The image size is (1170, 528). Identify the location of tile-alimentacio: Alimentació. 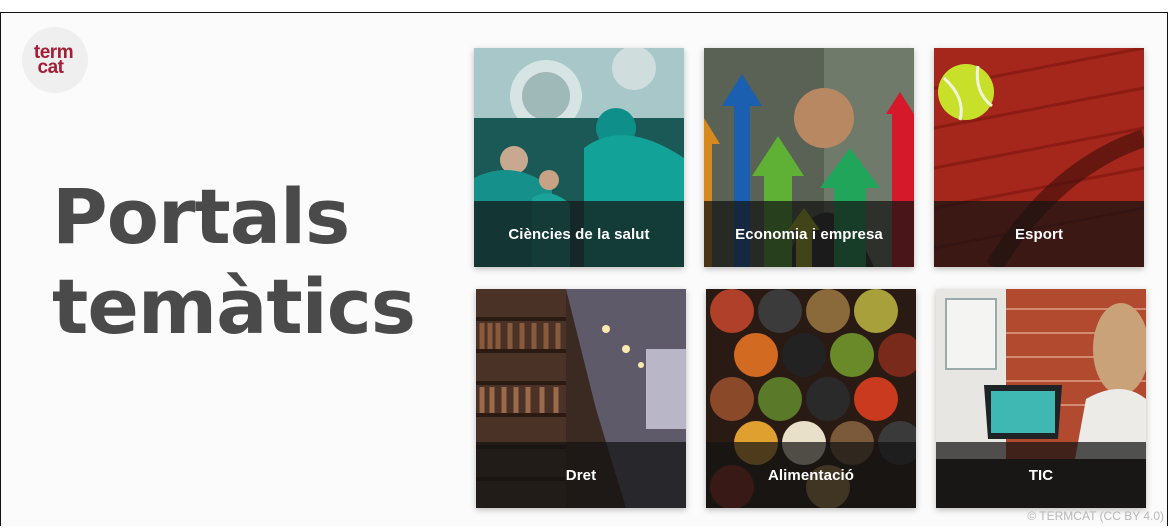
(811, 398).